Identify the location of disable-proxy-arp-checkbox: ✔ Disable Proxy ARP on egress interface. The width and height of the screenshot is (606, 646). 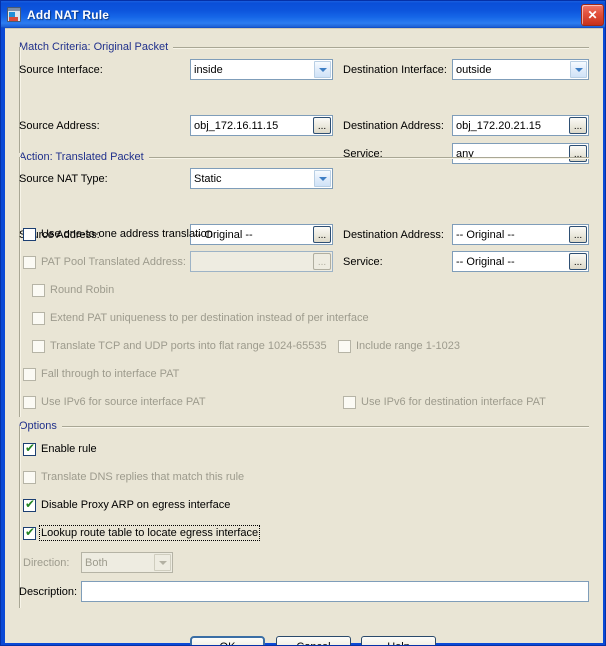
(127, 504).